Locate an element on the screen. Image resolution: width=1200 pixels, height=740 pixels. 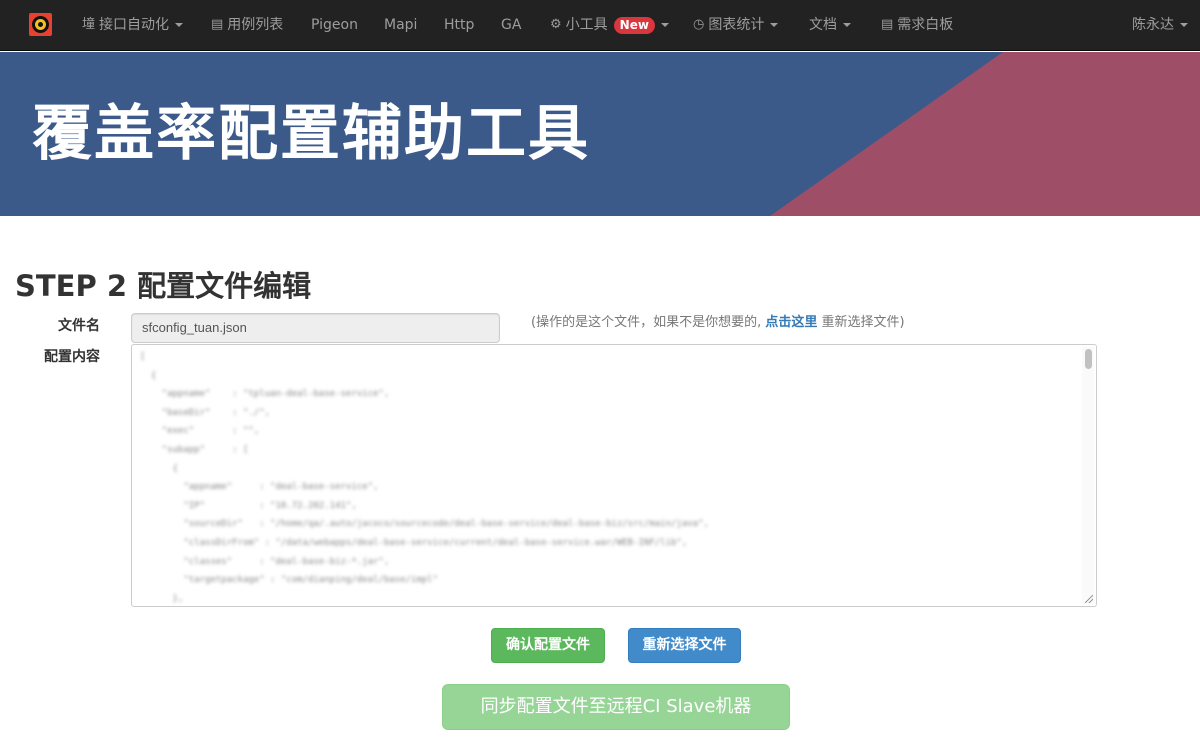
user-name: 陈永达 is located at coordinates (1153, 25).